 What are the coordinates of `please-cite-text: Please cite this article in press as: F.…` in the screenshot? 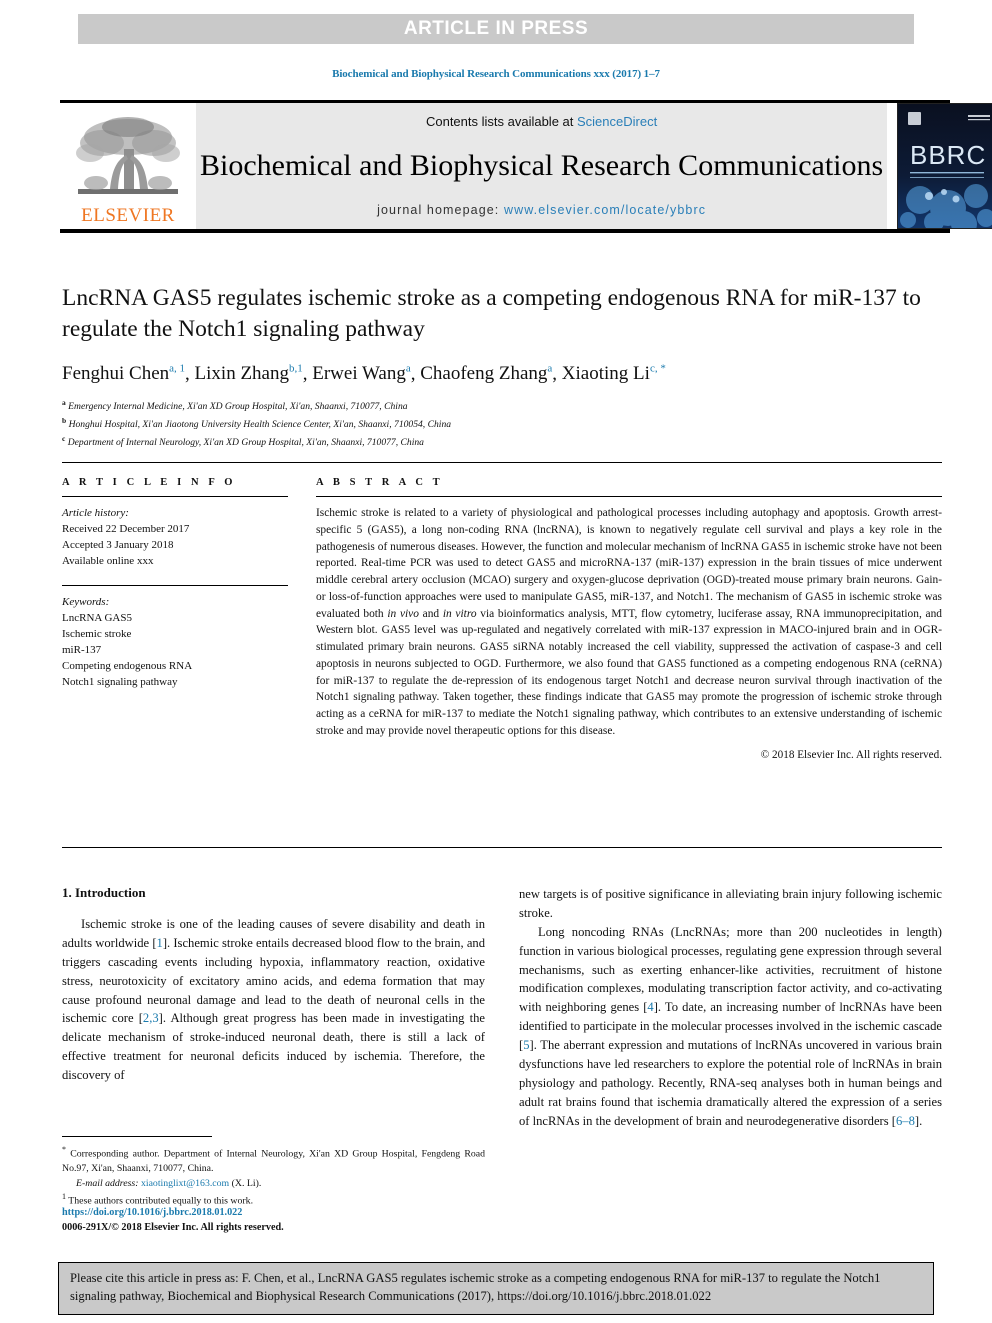 It's located at (475, 1287).